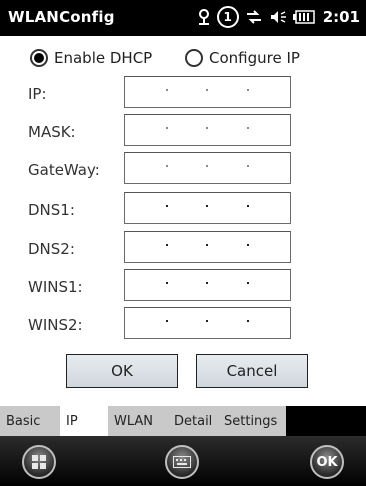 The width and height of the screenshot is (366, 486). Describe the element at coordinates (252, 421) in the screenshot. I see `tab-settings: Settings` at that location.